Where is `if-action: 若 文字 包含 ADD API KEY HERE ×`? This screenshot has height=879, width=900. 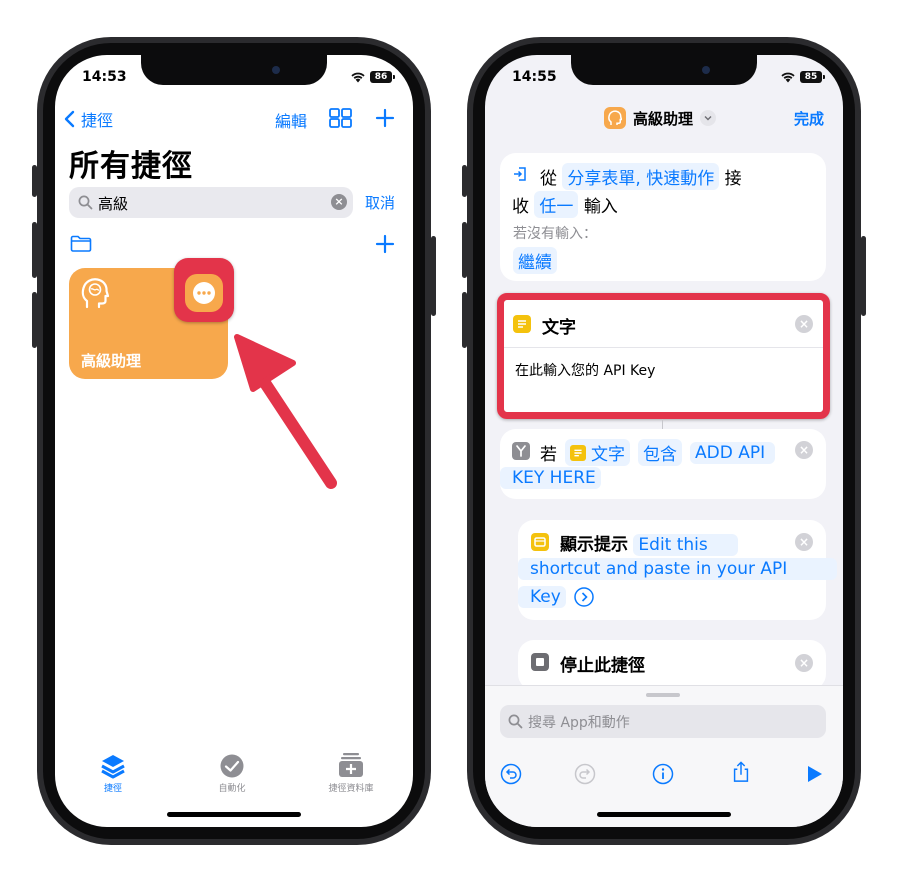
if-action: 若 文字 包含 ADD API KEY HERE × is located at coordinates (663, 464).